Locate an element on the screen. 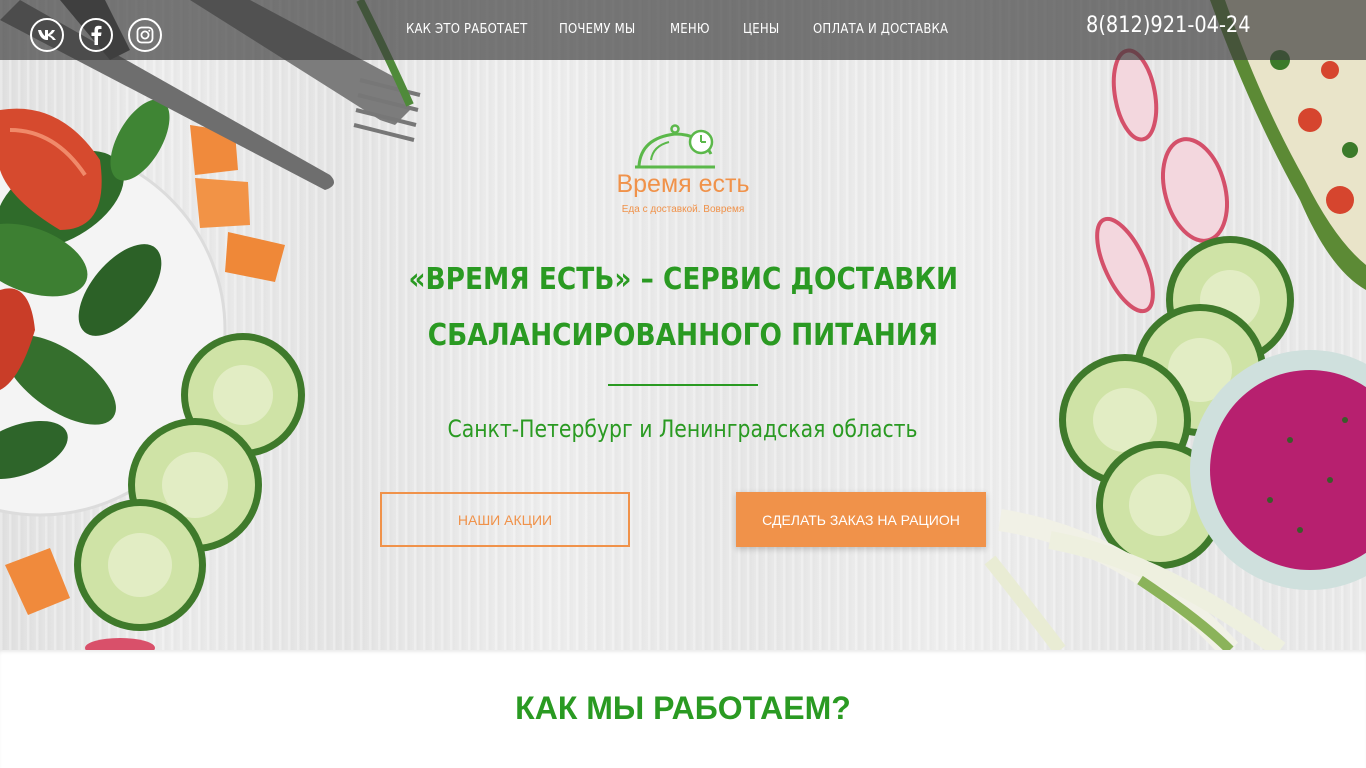 The width and height of the screenshot is (1366, 768). headline-line-1: «ВРЕМЯ ЕСТЬ» – СЕРВИС ДОСТАВКИ is located at coordinates (683, 279).